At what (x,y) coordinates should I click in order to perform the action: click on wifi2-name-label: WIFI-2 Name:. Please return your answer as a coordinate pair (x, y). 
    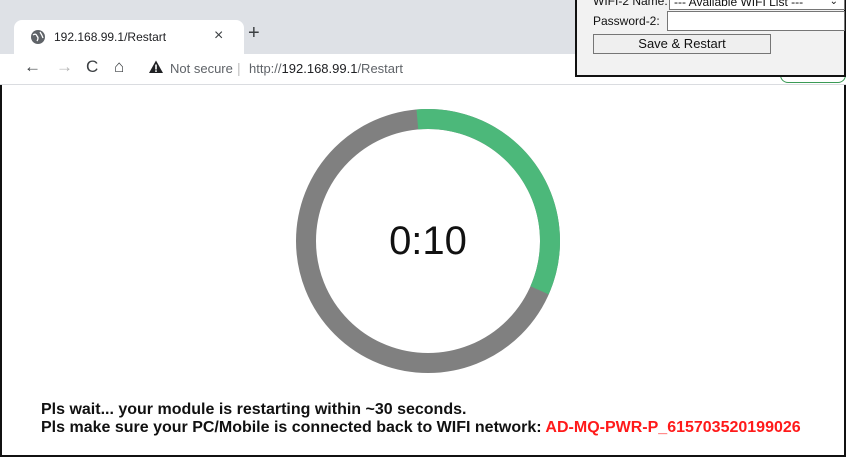
    Looking at the image, I should click on (630, 4).